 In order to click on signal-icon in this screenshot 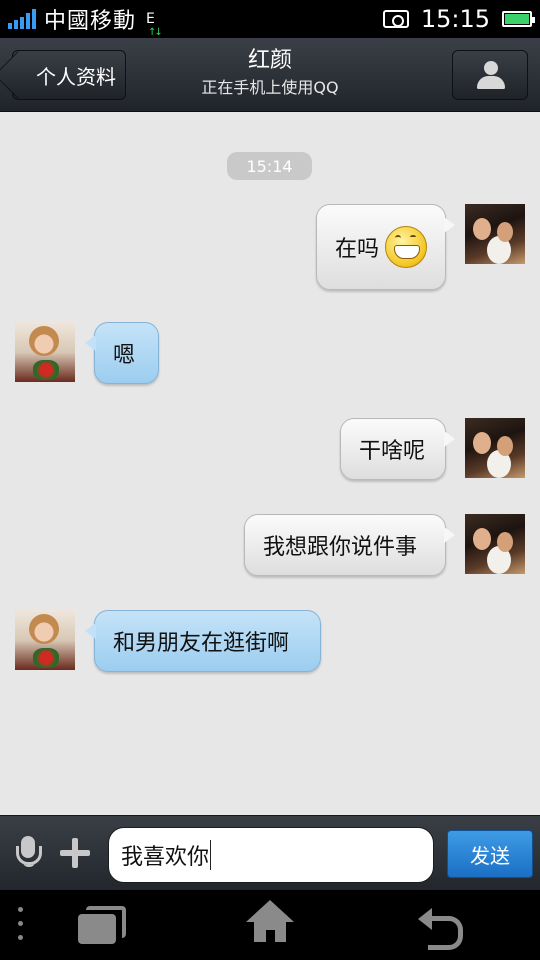, I will do `click(22, 19)`.